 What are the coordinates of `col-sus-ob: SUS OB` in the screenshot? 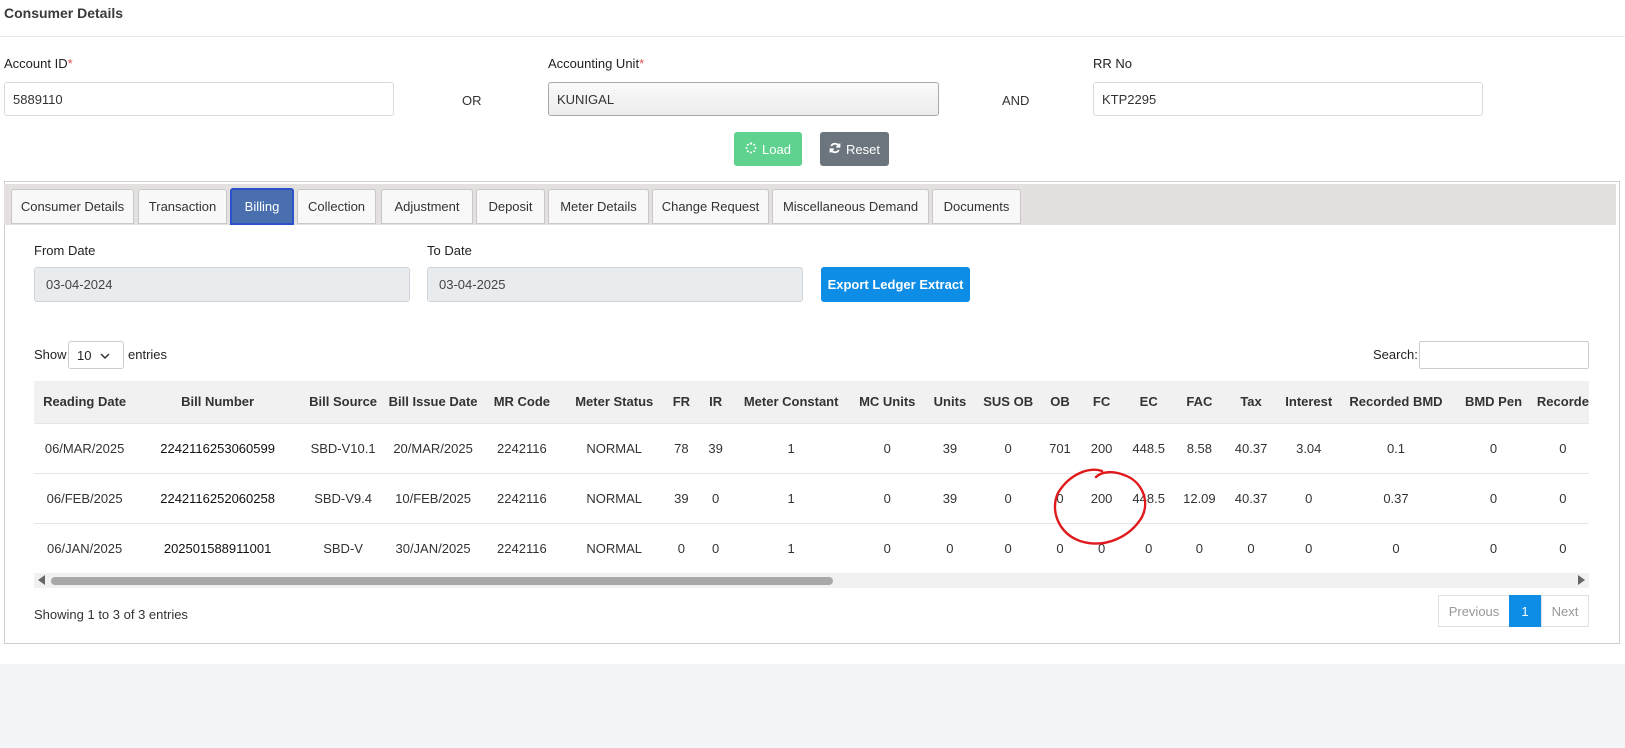 It's located at (1008, 402).